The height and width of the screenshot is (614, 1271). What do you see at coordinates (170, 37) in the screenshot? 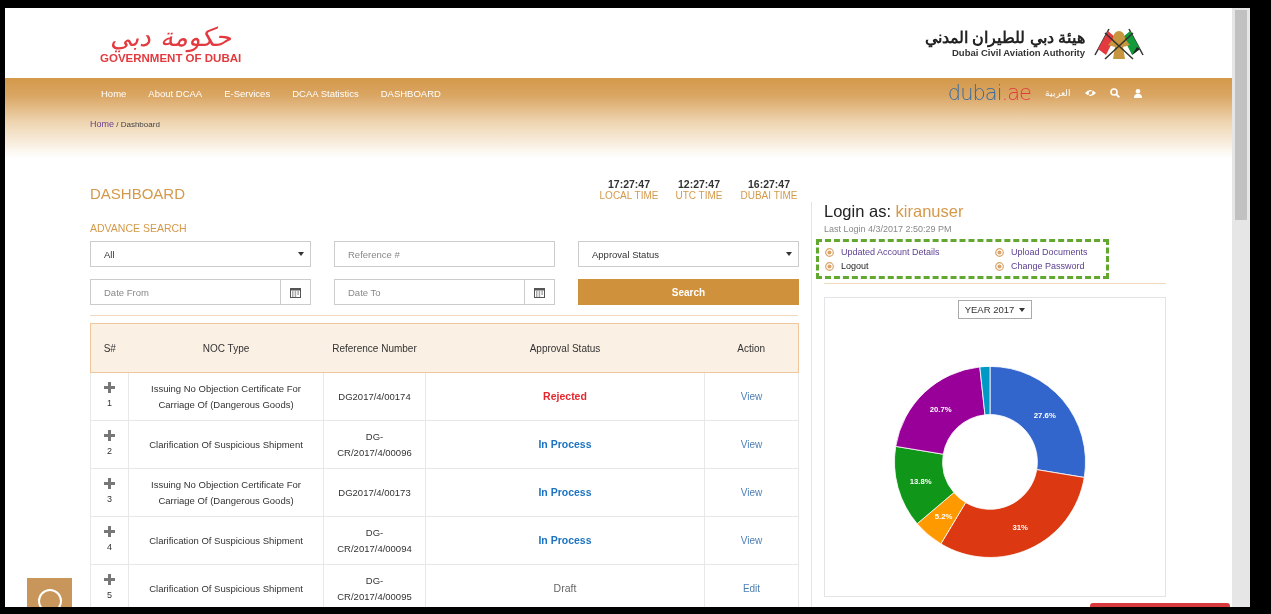
I see `logo-arabic-text: حكومة دبي` at bounding box center [170, 37].